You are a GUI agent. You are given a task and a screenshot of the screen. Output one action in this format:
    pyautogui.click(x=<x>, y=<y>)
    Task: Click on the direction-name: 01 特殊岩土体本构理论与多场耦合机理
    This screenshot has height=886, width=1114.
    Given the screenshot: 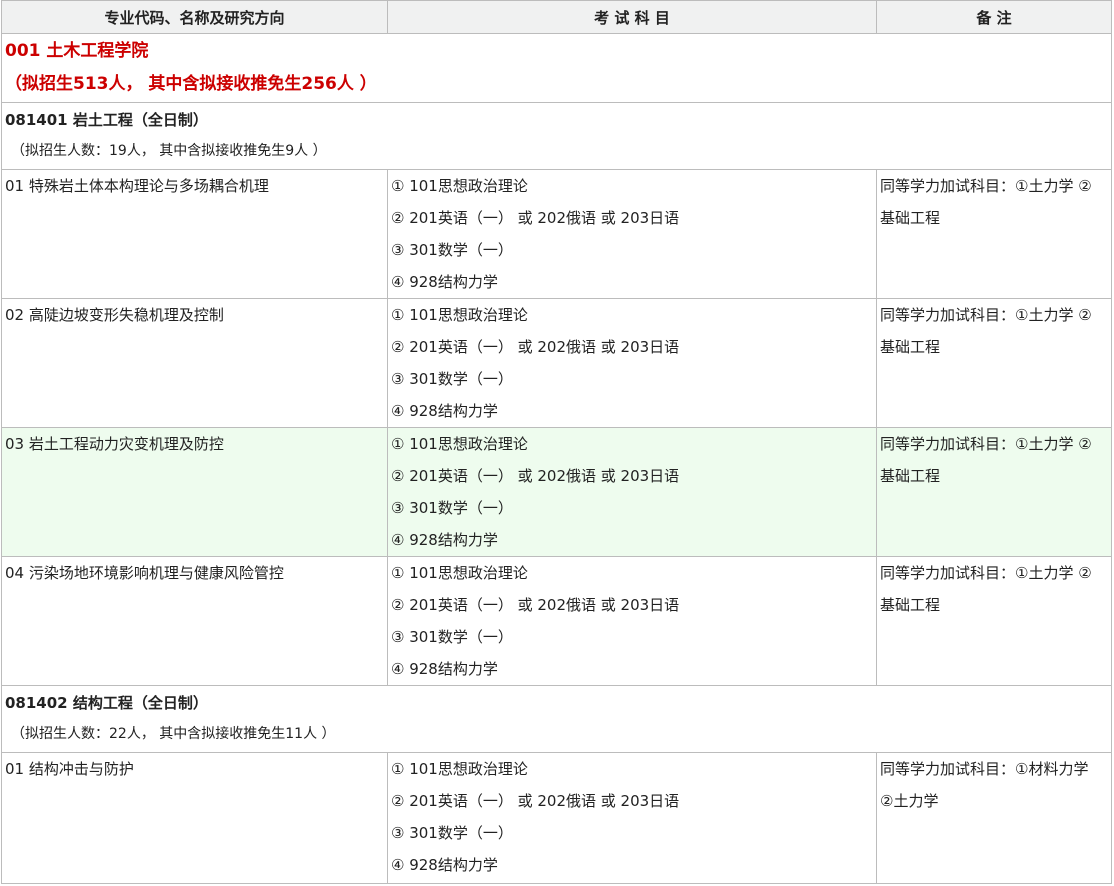 What is the action you would take?
    pyautogui.click(x=137, y=186)
    